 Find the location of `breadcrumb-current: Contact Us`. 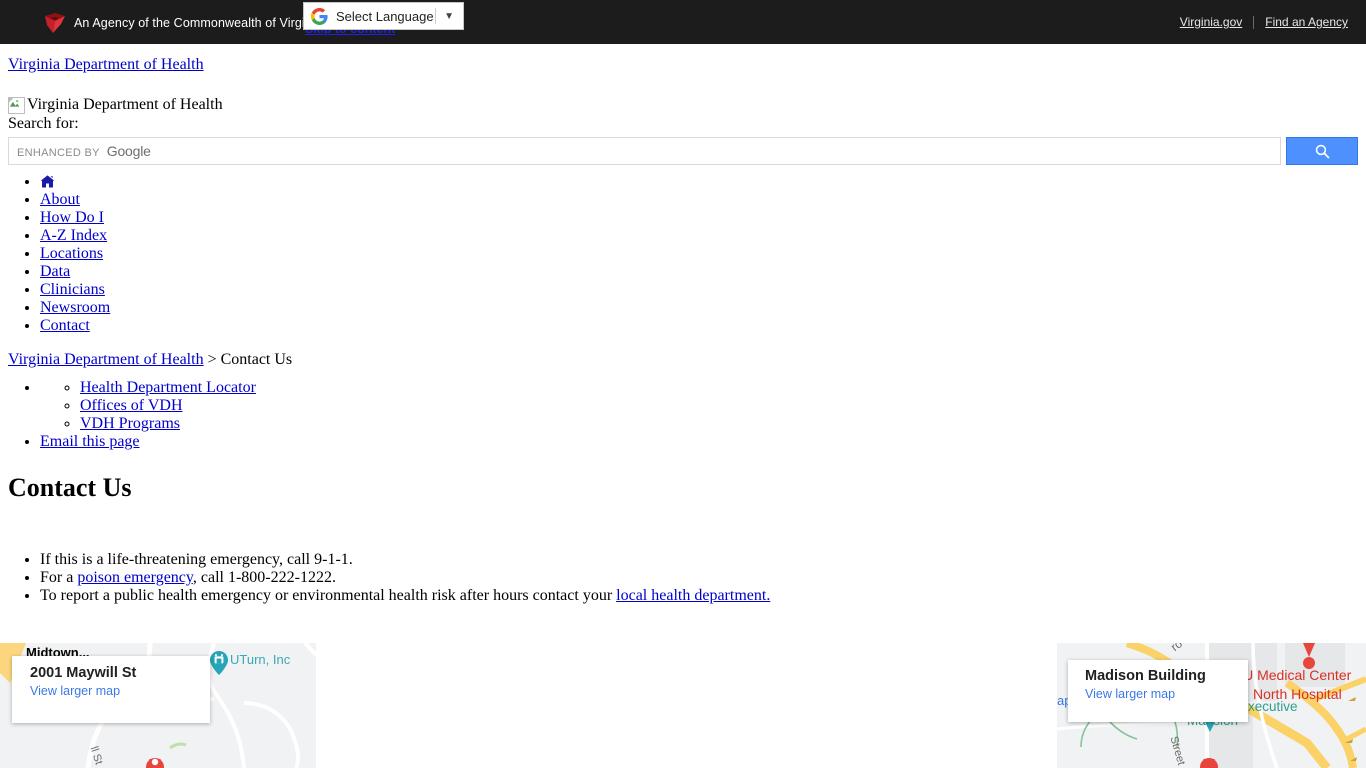

breadcrumb-current: Contact Us is located at coordinates (256, 359).